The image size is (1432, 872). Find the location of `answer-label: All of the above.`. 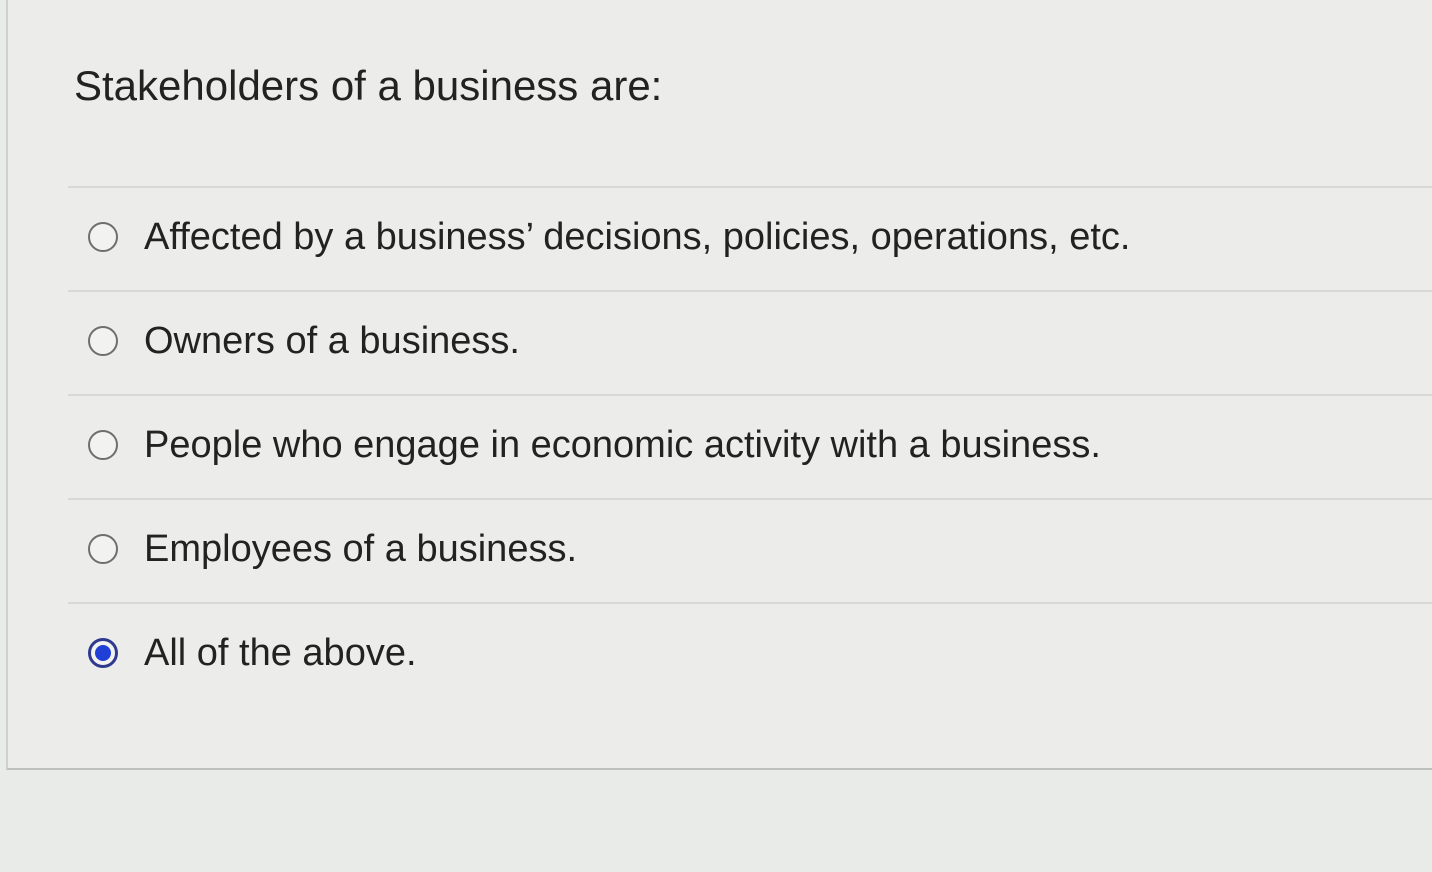

answer-label: All of the above. is located at coordinates (280, 653).